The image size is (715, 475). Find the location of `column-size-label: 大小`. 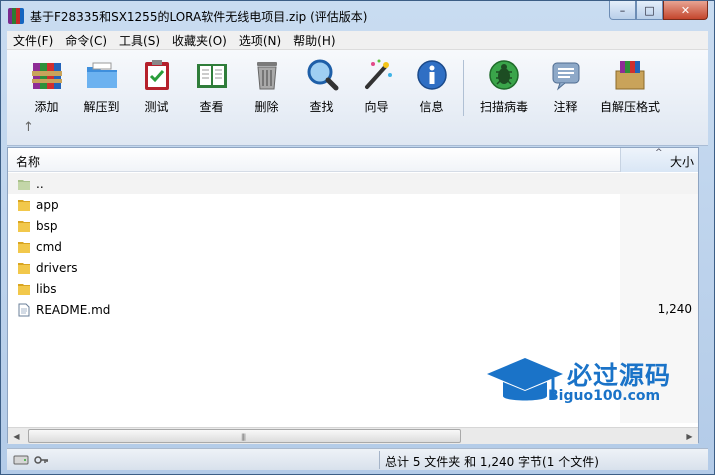

column-size-label: 大小 is located at coordinates (681, 162).